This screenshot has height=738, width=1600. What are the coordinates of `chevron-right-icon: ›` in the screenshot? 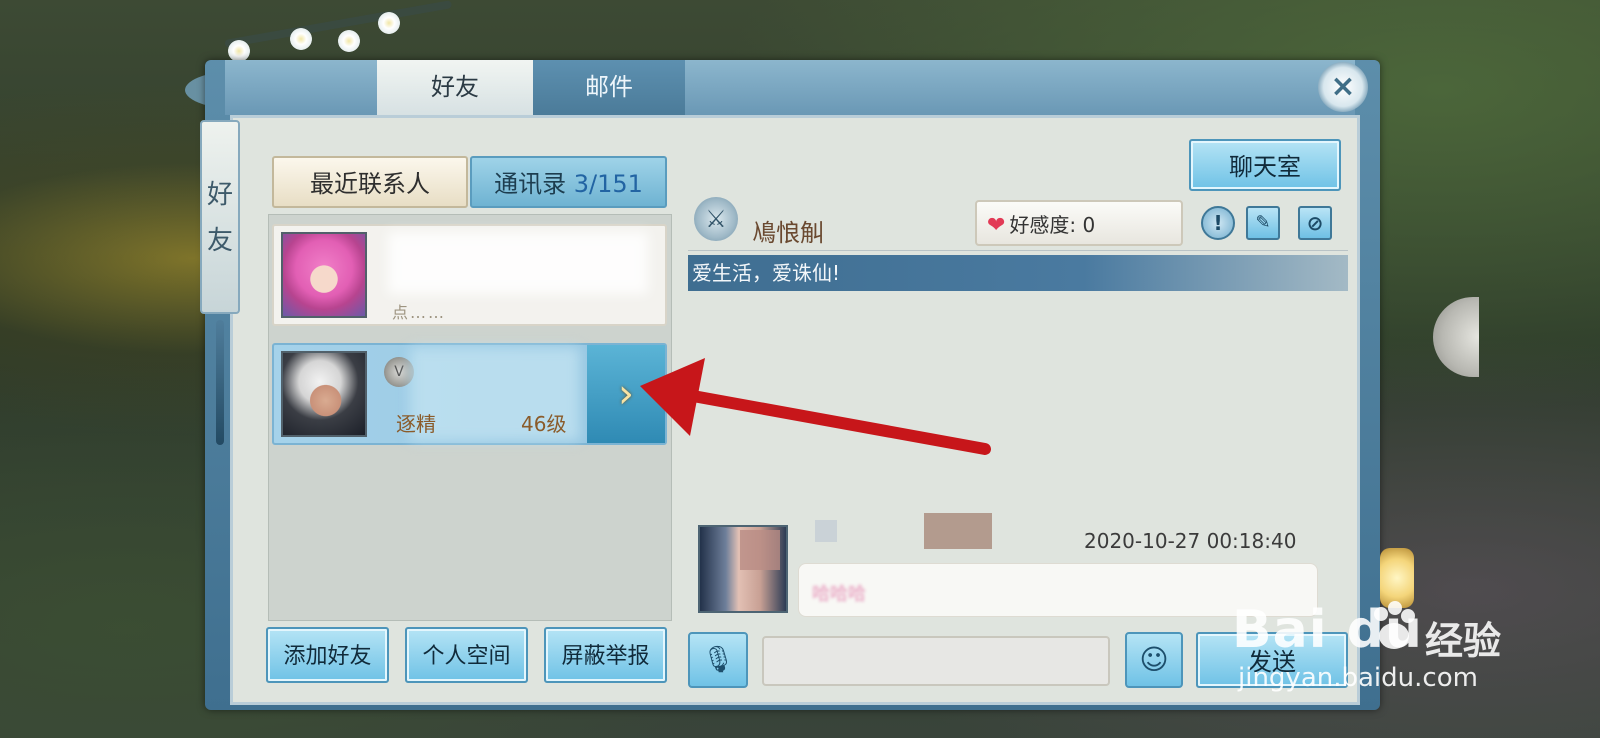 It's located at (626, 394).